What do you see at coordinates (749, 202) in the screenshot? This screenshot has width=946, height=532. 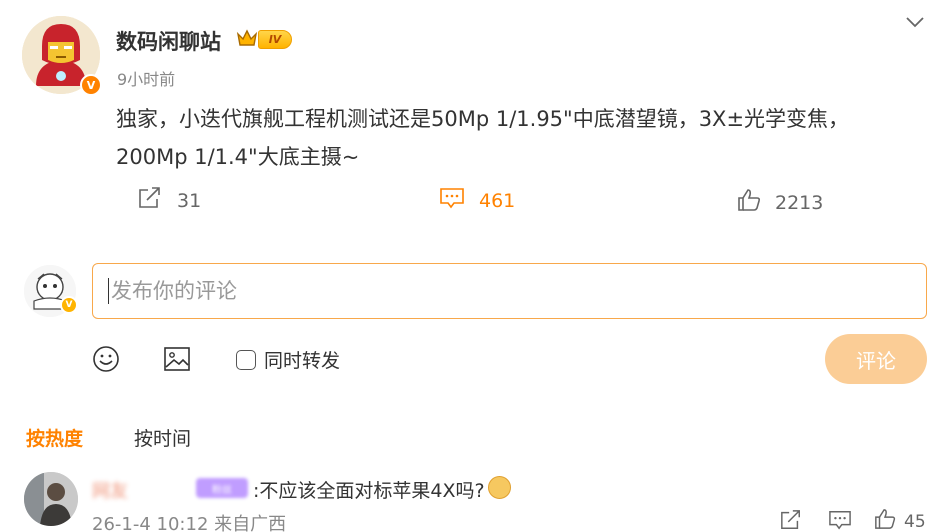 I see `like-icon` at bounding box center [749, 202].